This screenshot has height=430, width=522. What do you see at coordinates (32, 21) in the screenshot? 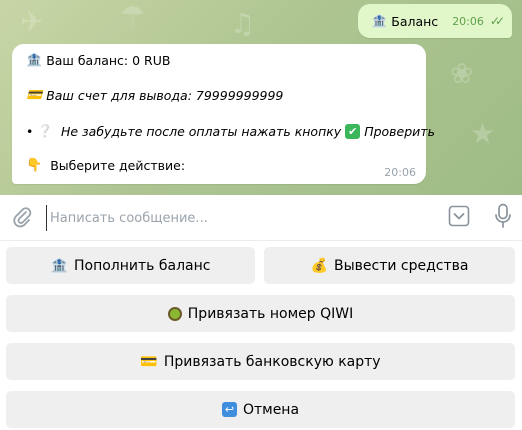
I see `background-doodle: ✈` at bounding box center [32, 21].